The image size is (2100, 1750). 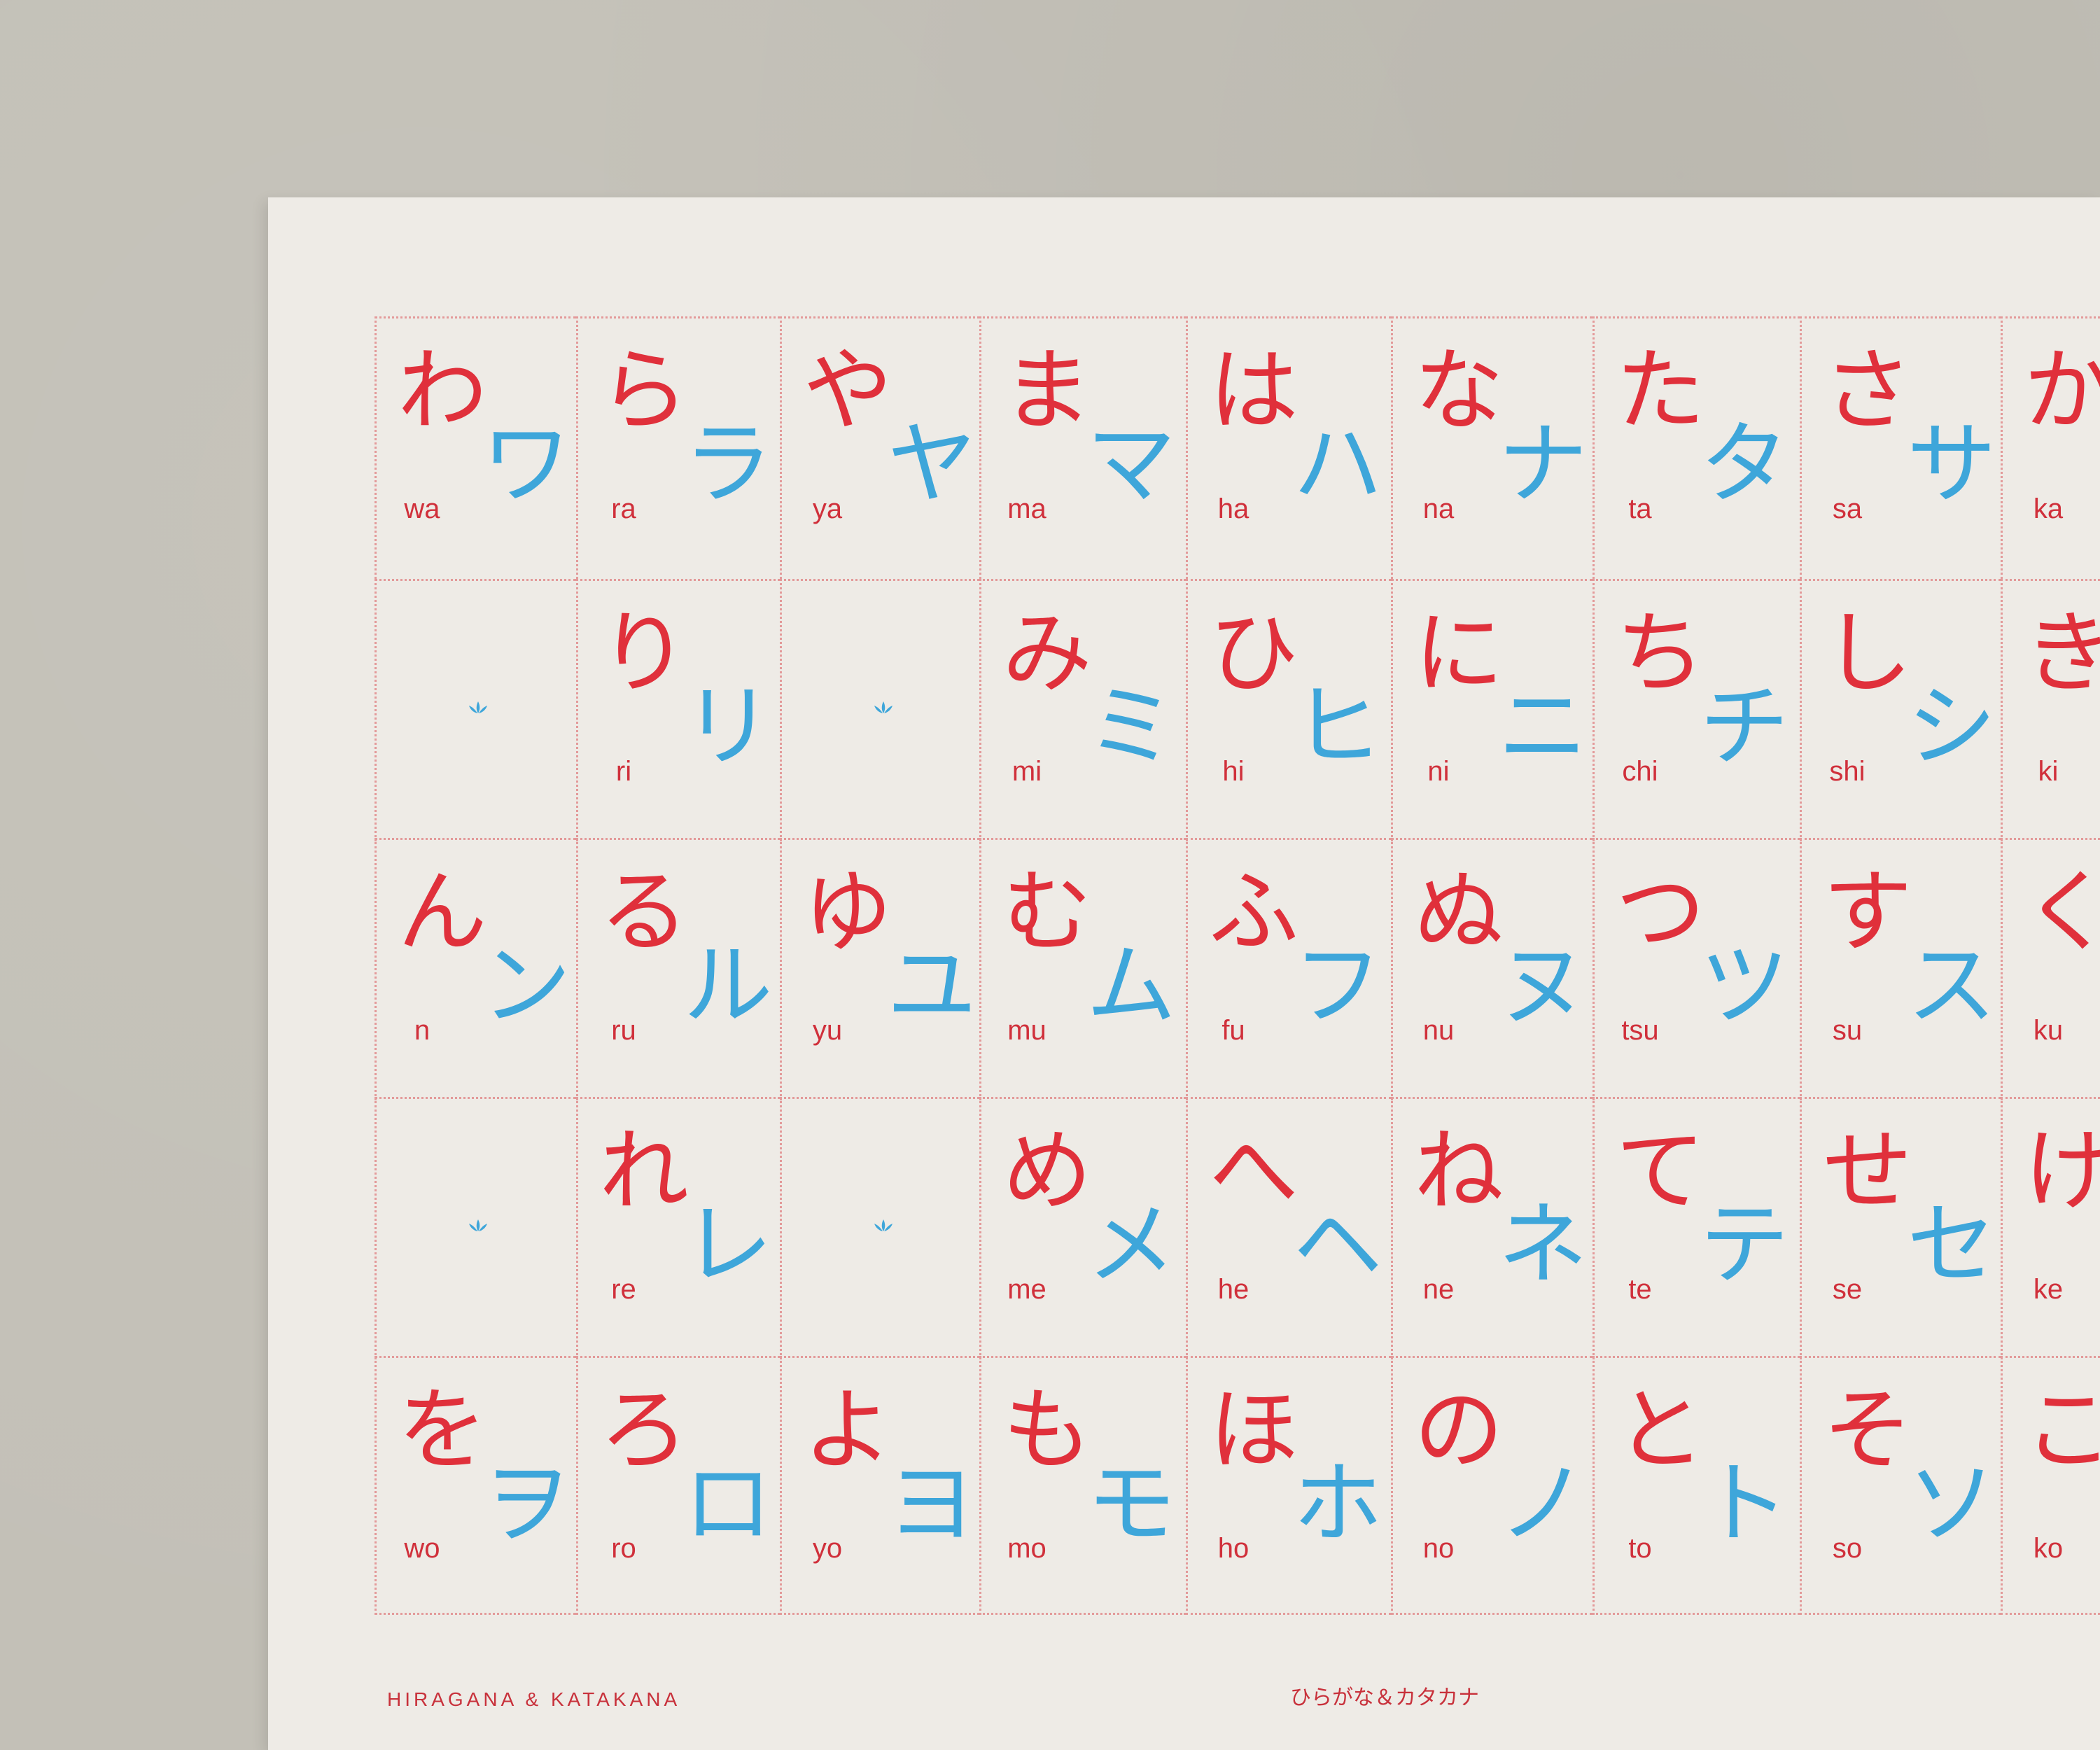 What do you see at coordinates (1952, 1504) in the screenshot?
I see `katakana-char: ソ` at bounding box center [1952, 1504].